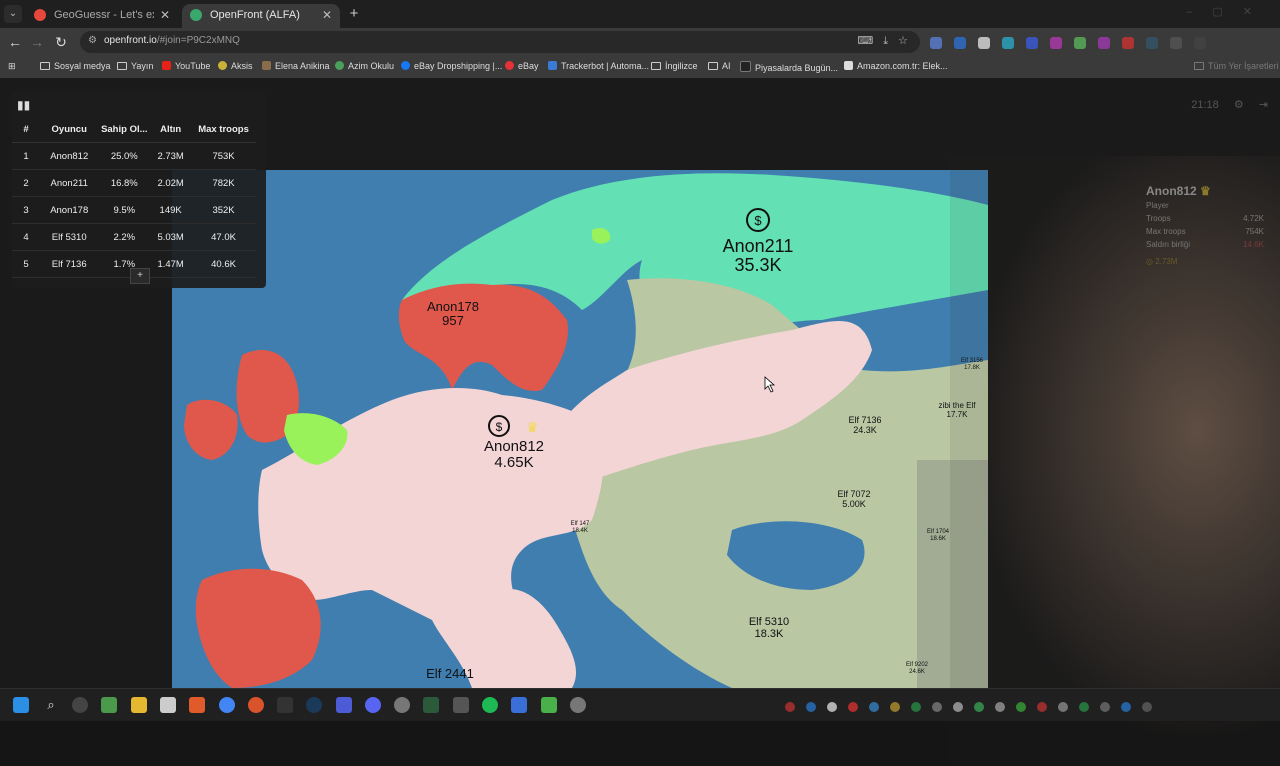 Image resolution: width=1280 pixels, height=766 pixels. I want to click on puzzle-icon, so click(1176, 43).